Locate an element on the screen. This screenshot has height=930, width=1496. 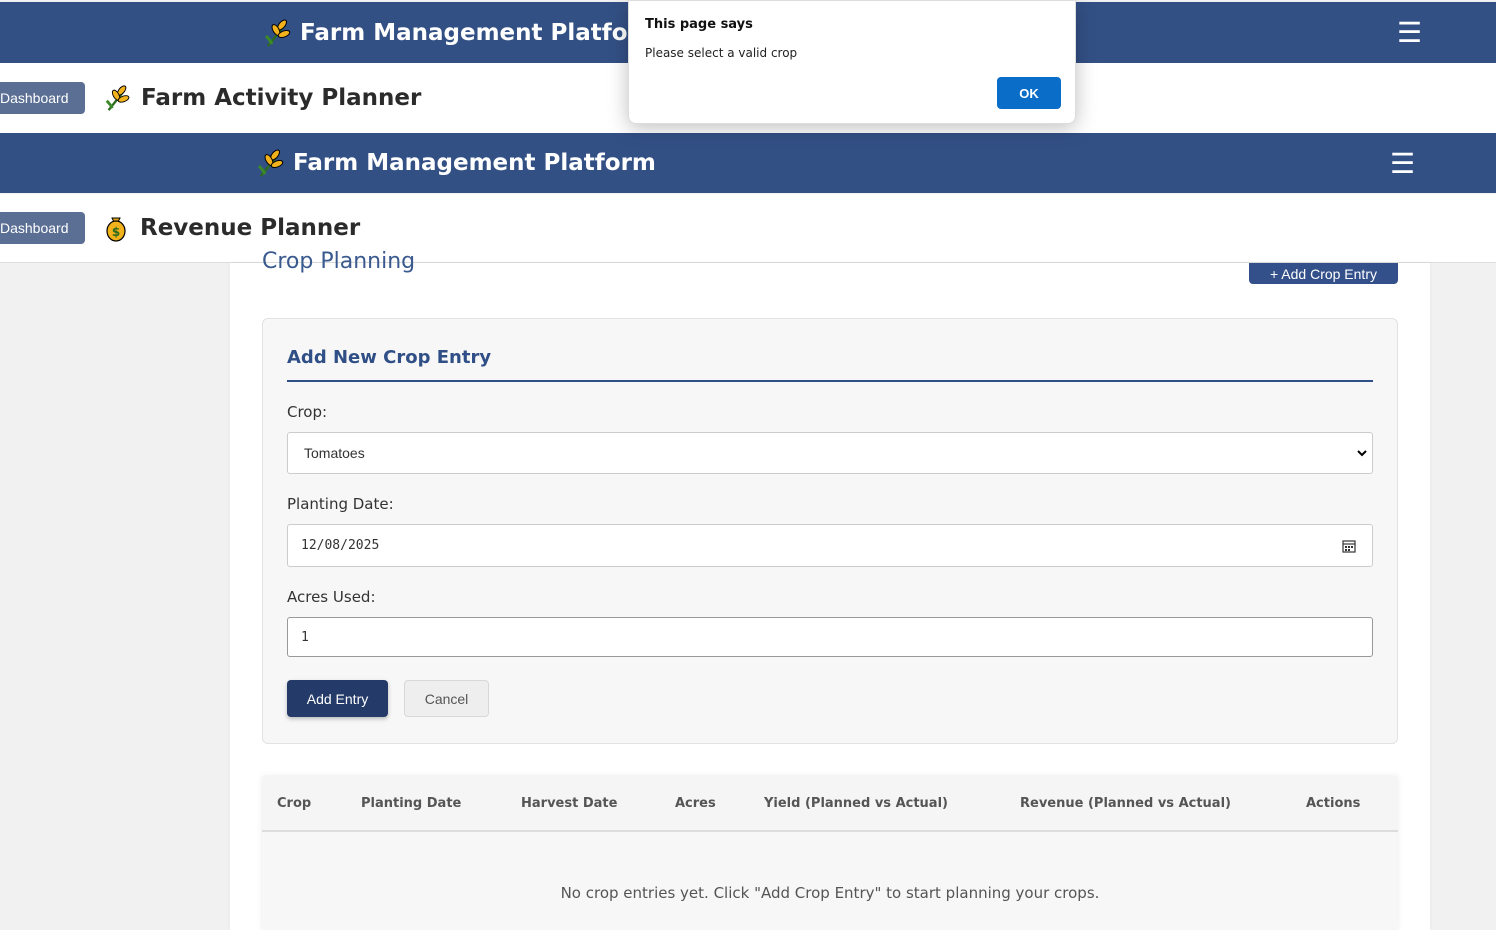
form-divider is located at coordinates (830, 381).